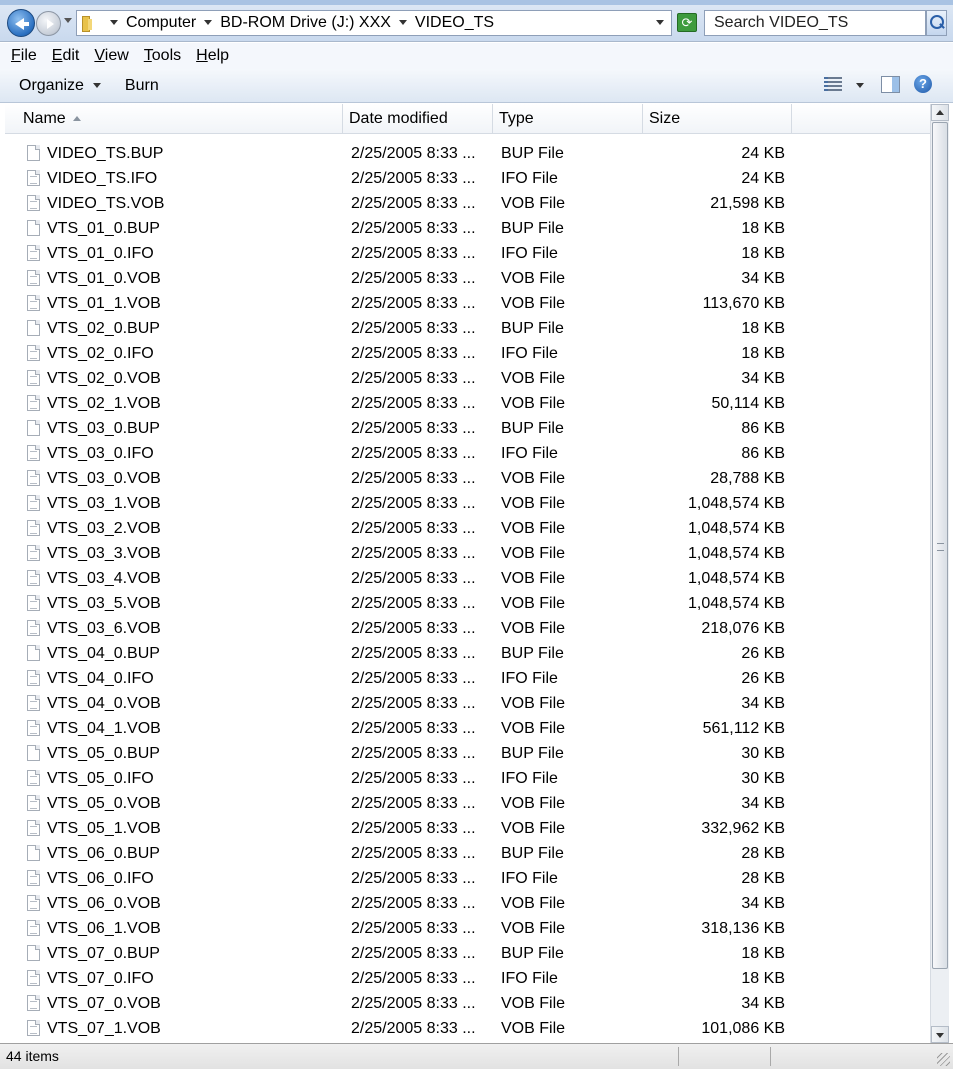  What do you see at coordinates (815, 23) in the screenshot?
I see `search-input: Search VIDEO_TS` at bounding box center [815, 23].